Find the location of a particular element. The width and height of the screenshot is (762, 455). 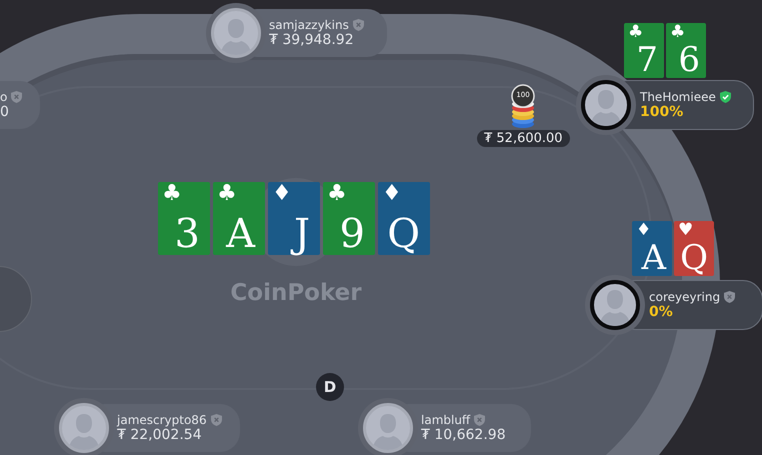

player-name: samjazzykins is located at coordinates (309, 25).